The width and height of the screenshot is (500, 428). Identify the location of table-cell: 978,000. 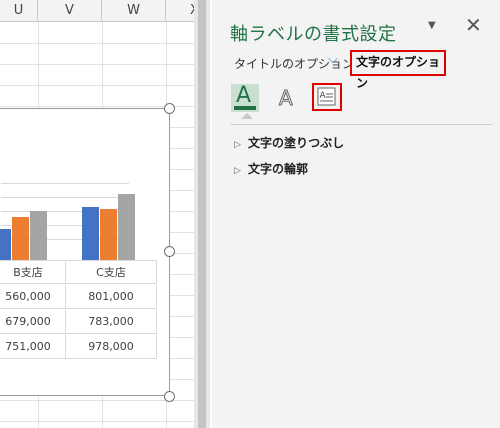
(111, 347).